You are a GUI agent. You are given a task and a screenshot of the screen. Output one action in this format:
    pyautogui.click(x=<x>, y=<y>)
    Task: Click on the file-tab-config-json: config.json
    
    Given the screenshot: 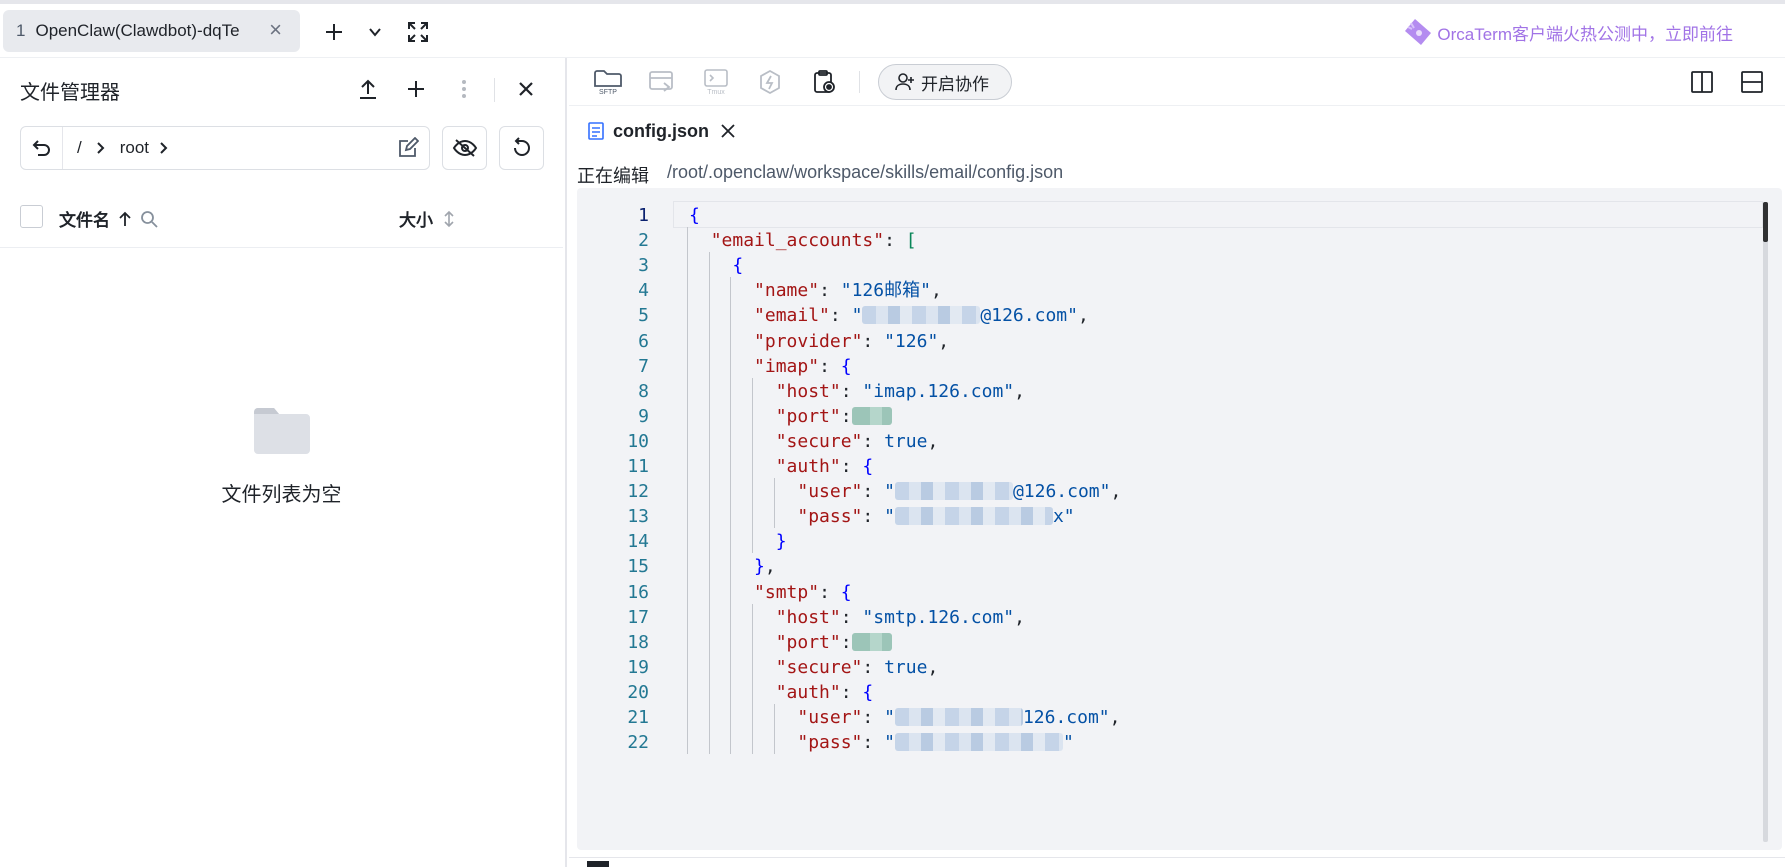 What is the action you would take?
    pyautogui.click(x=661, y=131)
    